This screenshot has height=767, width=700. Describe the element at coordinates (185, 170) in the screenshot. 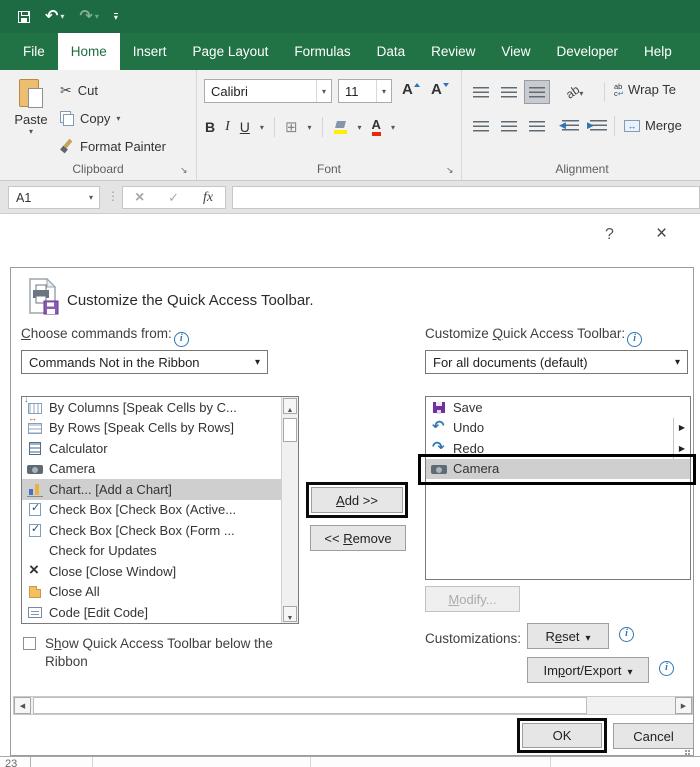

I see `clipboard-dialog-launcher` at that location.